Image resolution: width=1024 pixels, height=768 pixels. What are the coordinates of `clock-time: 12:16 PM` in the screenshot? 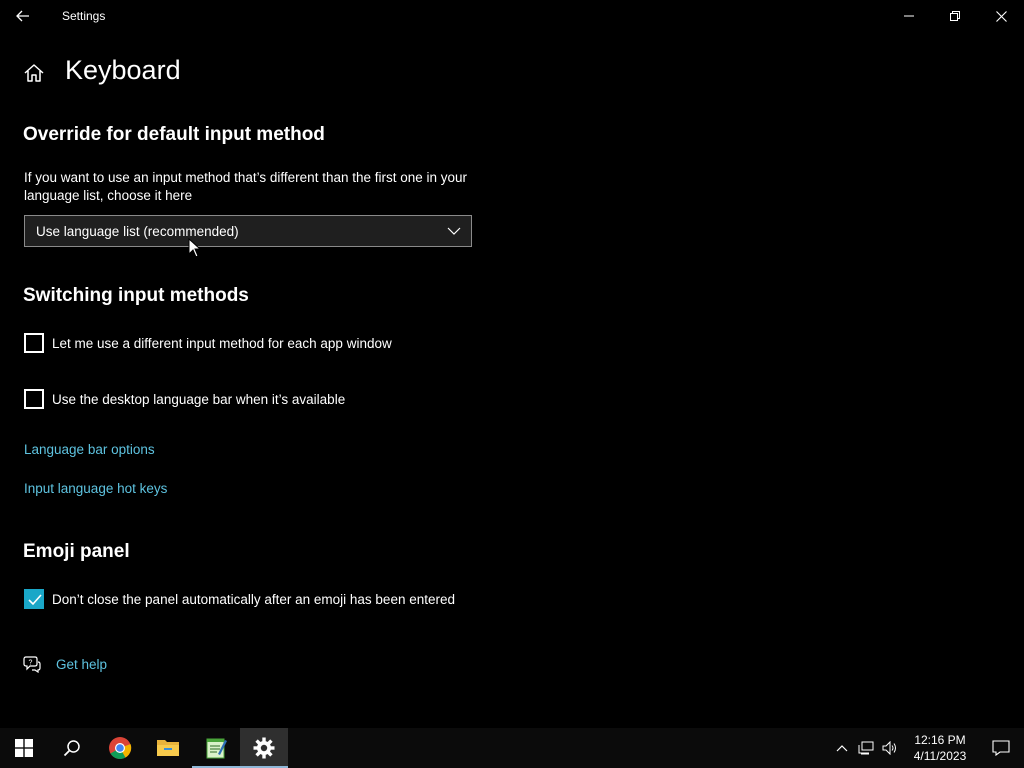 It's located at (940, 740).